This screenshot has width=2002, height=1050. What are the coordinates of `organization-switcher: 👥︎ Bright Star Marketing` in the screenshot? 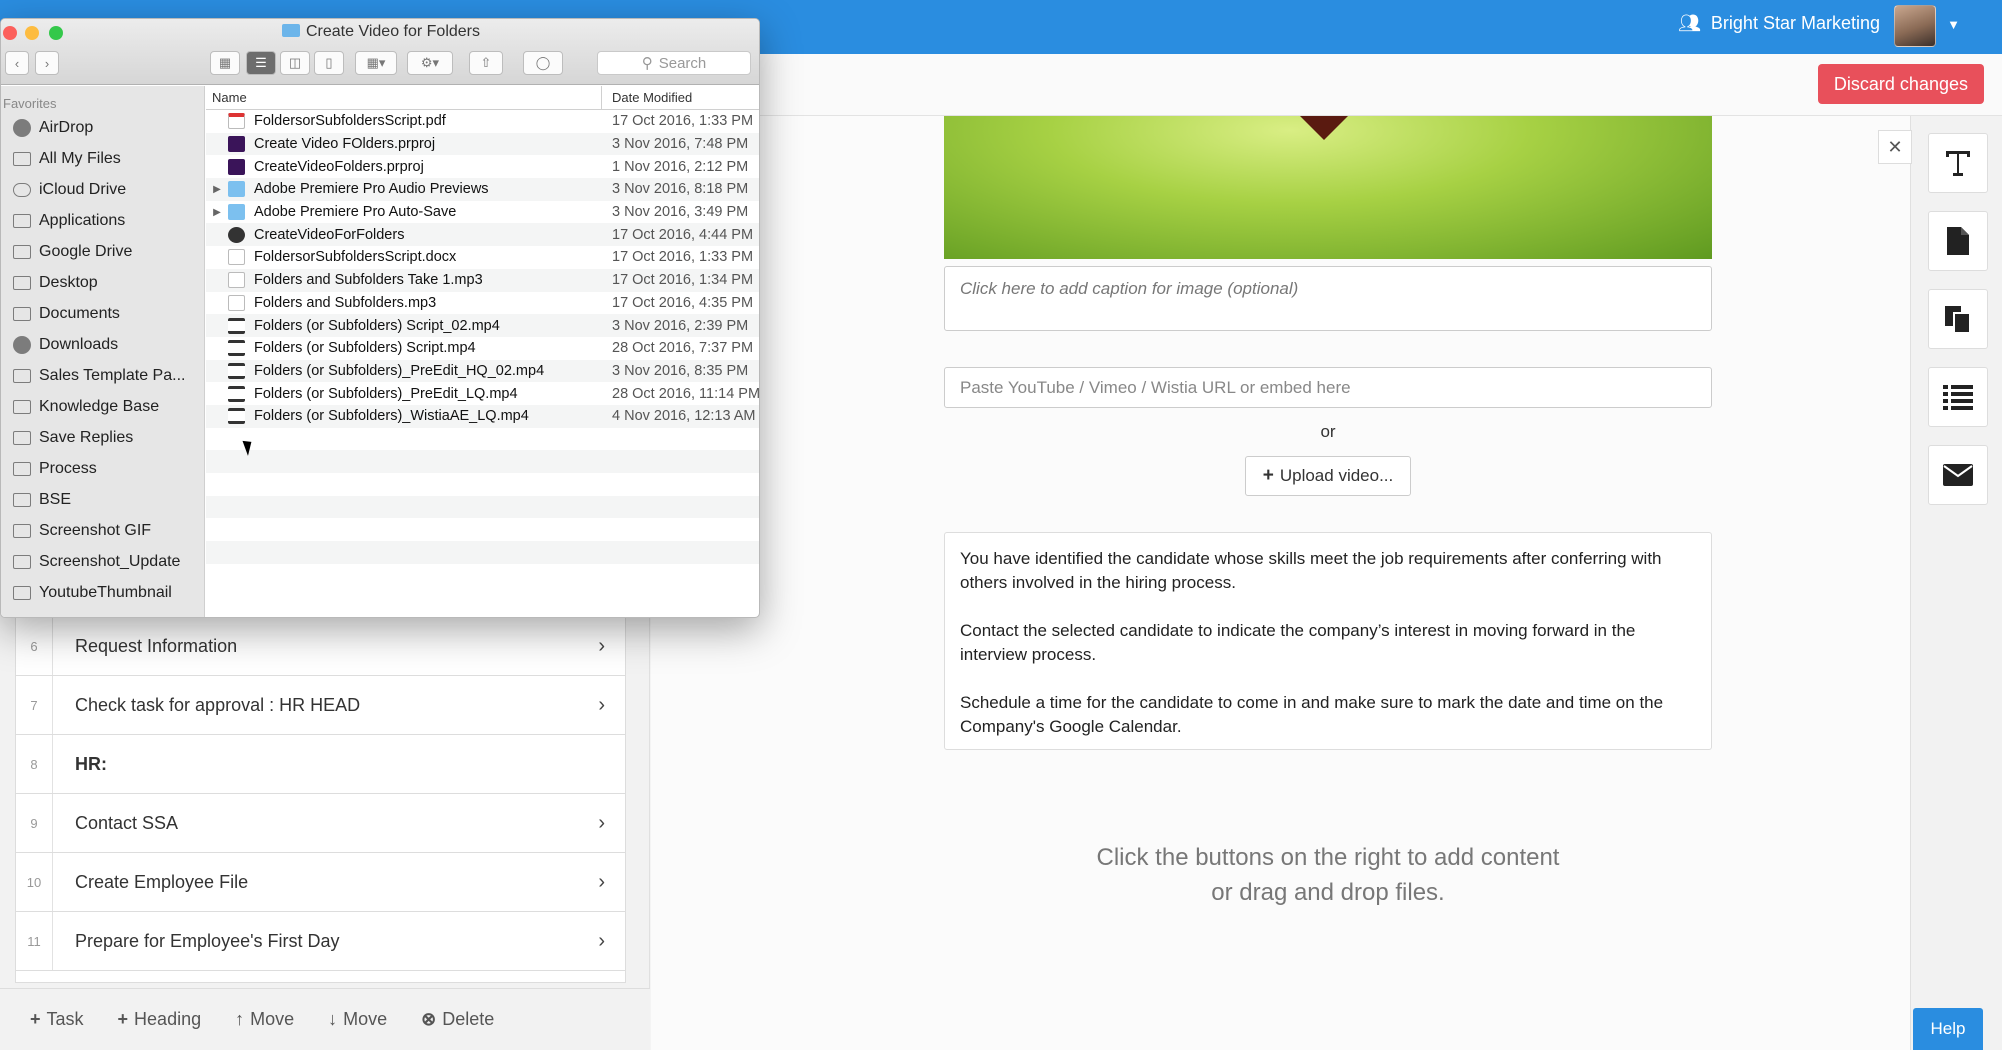 It's located at (1779, 23).